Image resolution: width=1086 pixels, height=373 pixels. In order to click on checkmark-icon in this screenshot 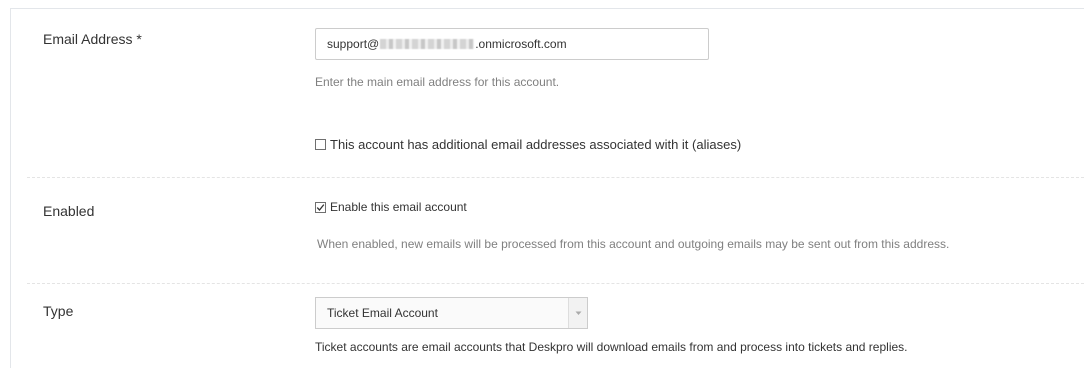, I will do `click(320, 207)`.